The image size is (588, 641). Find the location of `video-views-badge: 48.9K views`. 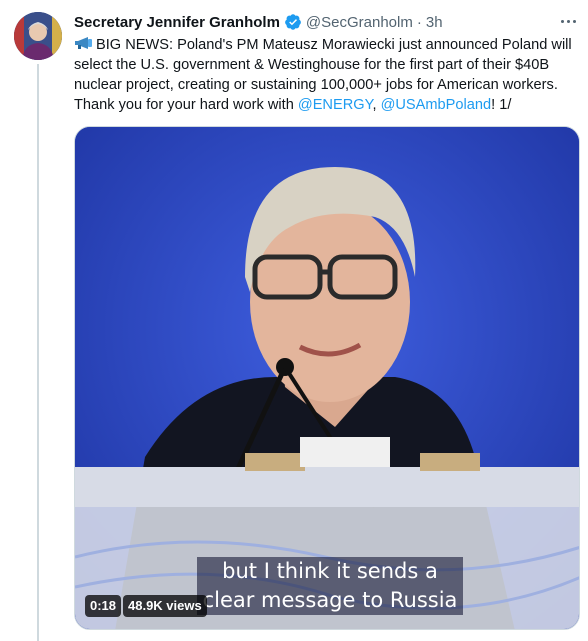

video-views-badge: 48.9K views is located at coordinates (165, 606).